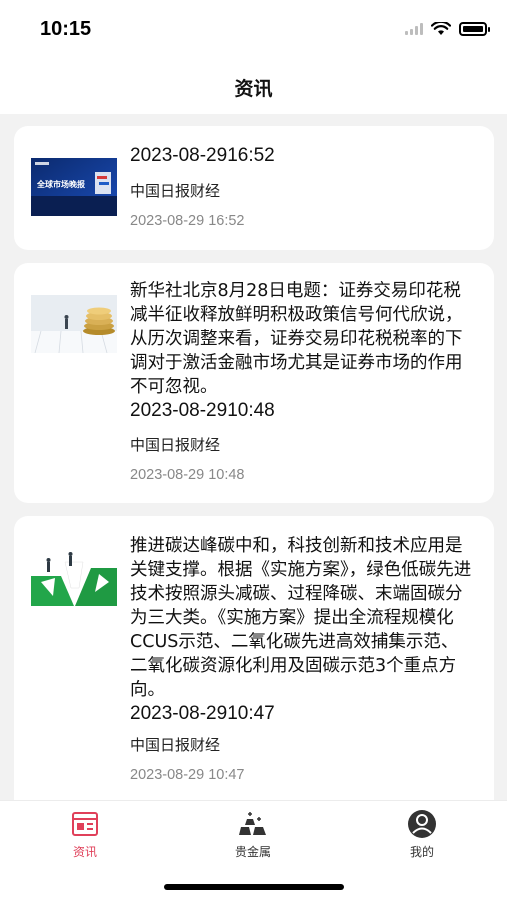  Describe the element at coordinates (61, 184) in the screenshot. I see `thumbnail-caption: 全球市场晚报` at that location.